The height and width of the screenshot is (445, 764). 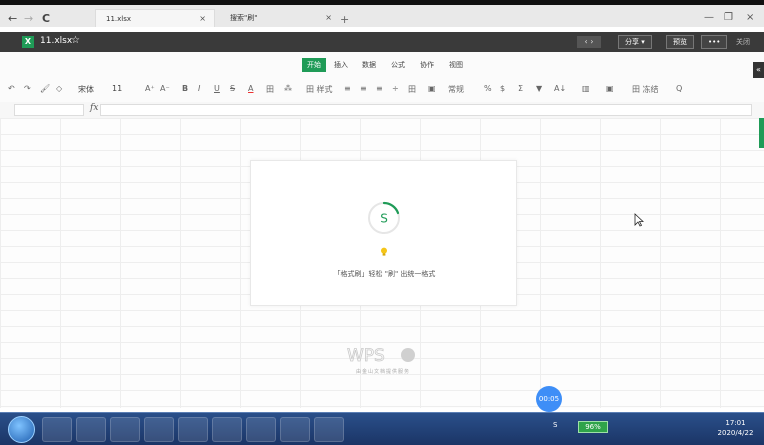 I want to click on filter-button: ▼, so click(x=539, y=88).